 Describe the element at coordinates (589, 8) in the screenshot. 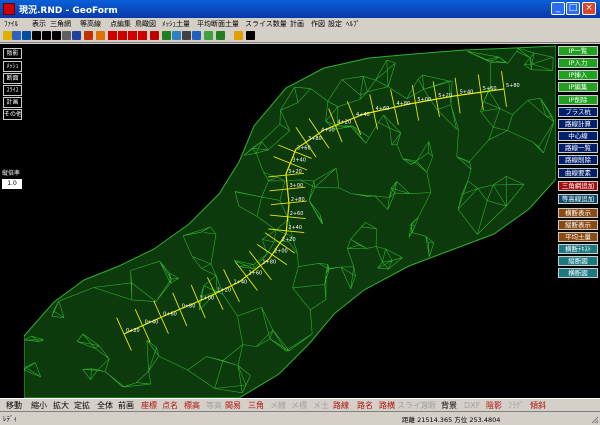

I see `close-button: ×` at that location.